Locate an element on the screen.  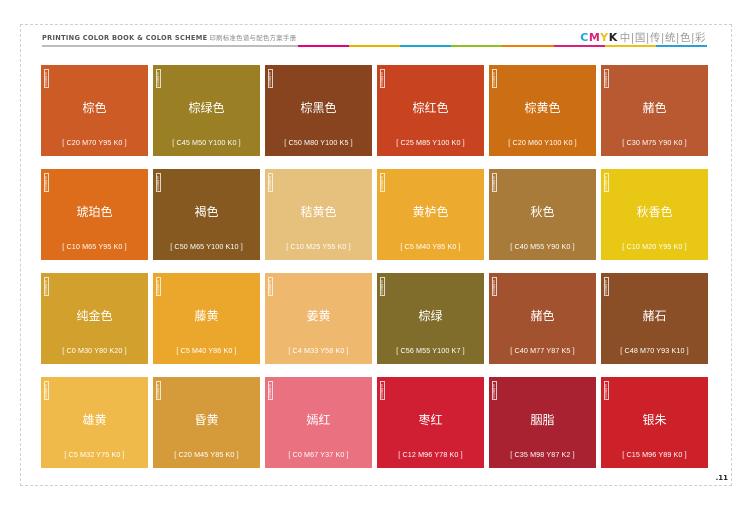
brand-cn: 中|国|传|统|色|彩 is located at coordinates (662, 38).